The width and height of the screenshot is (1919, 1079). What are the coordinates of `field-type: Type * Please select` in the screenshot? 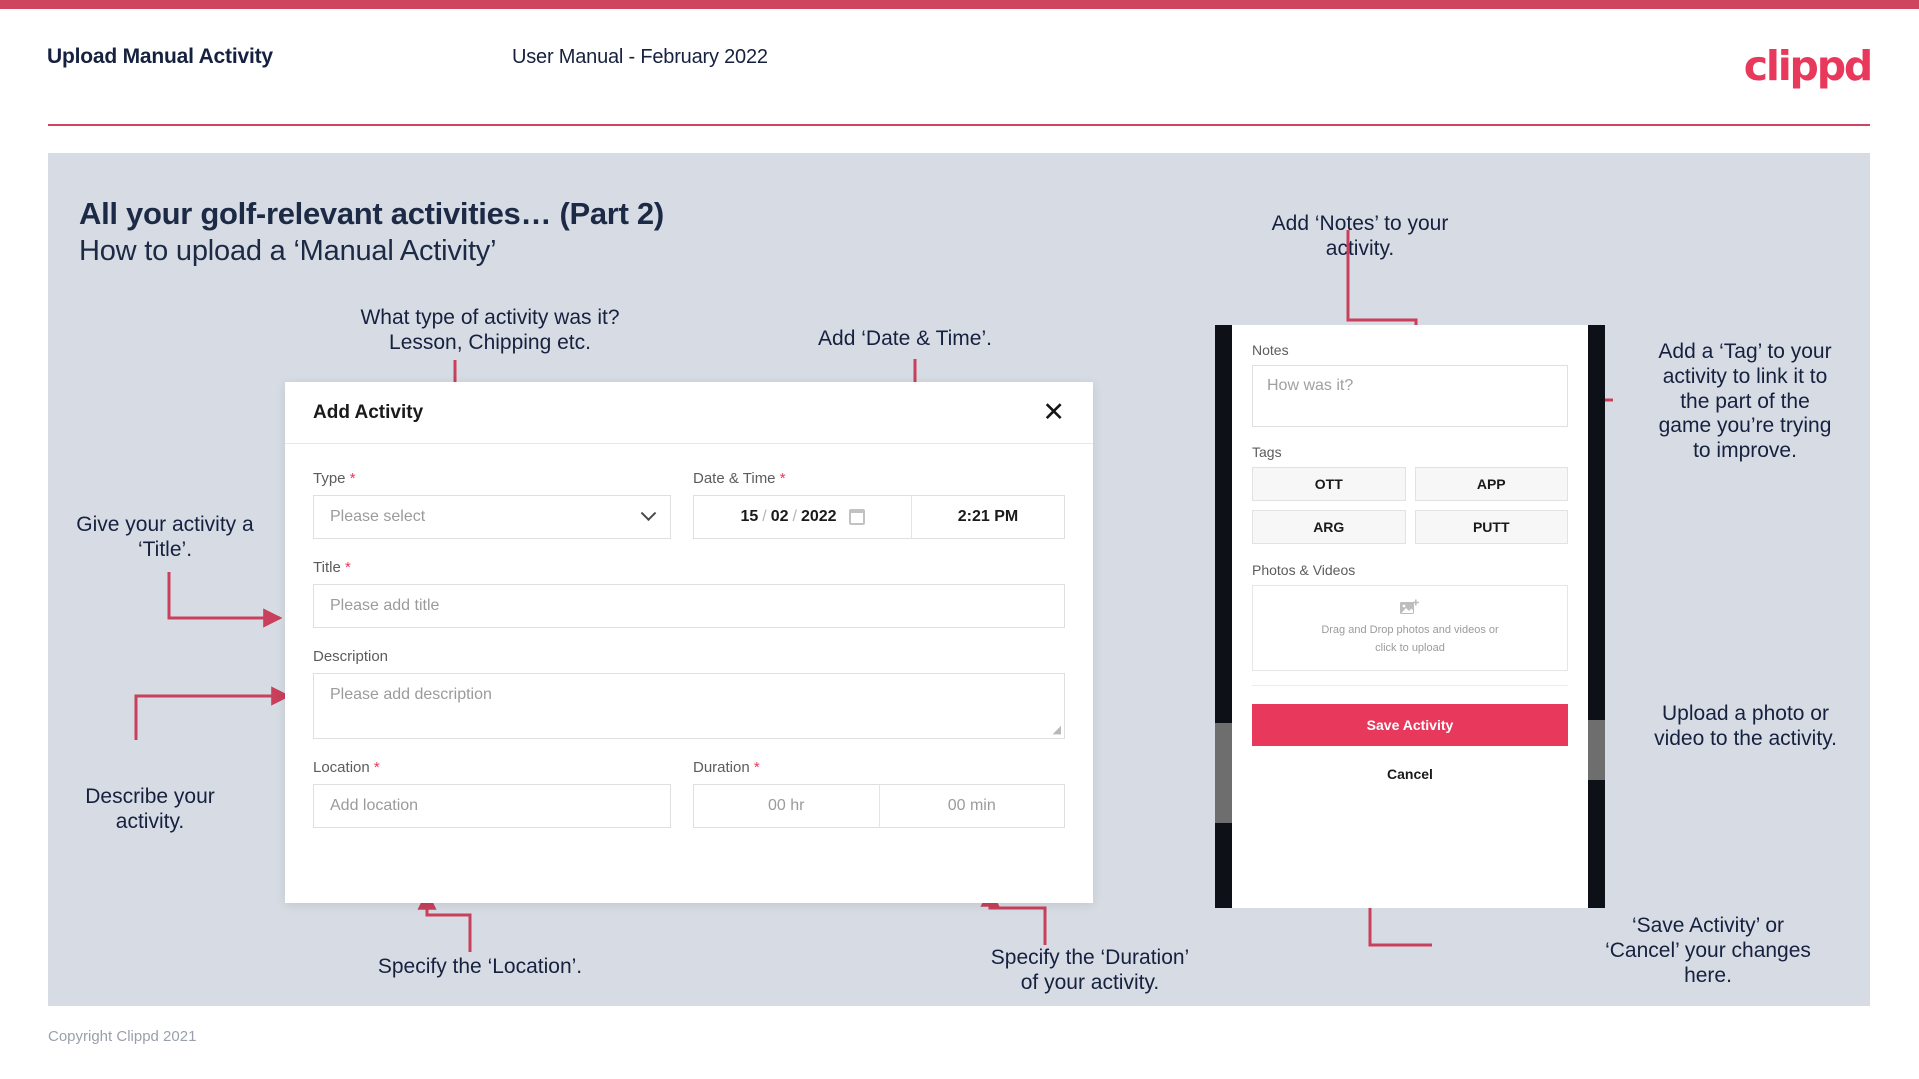 It's located at (492, 504).